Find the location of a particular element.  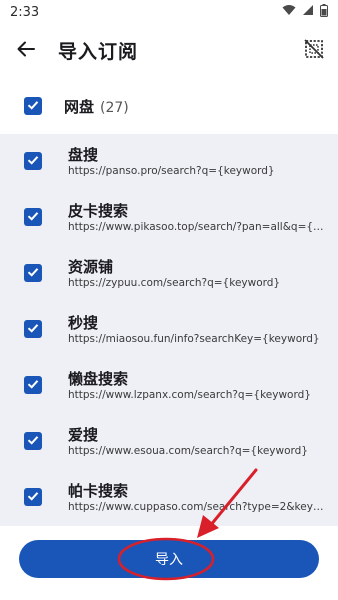

status-icons is located at coordinates (305, 12).